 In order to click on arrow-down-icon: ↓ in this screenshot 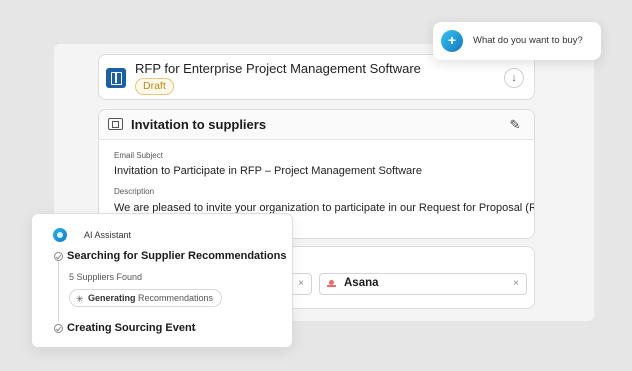, I will do `click(514, 78)`.